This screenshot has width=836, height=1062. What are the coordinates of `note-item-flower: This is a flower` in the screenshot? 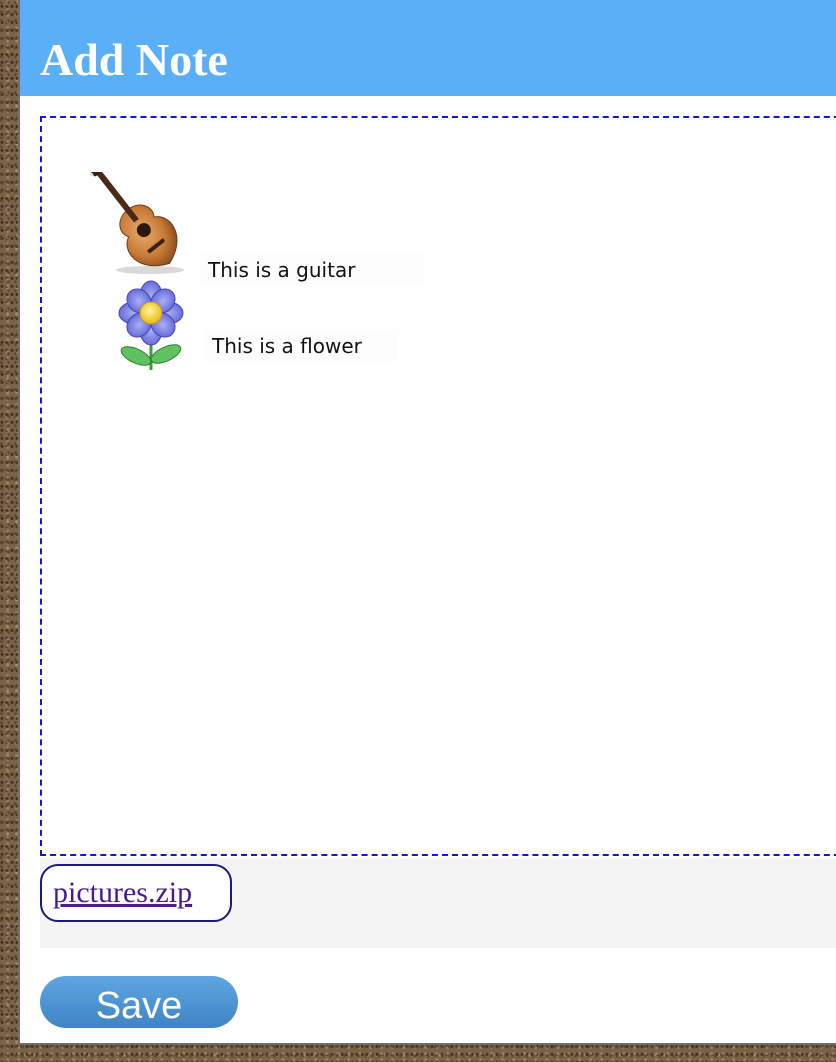 It's located at (256, 326).